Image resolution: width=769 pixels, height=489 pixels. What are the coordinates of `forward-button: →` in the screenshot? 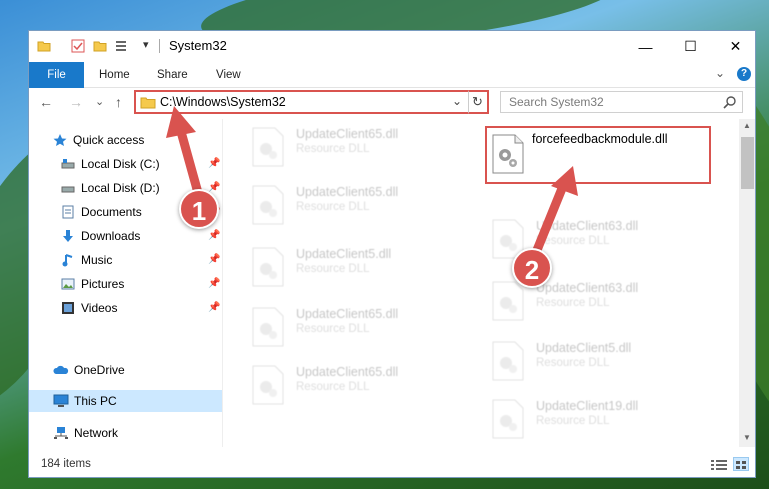 It's located at (76, 102).